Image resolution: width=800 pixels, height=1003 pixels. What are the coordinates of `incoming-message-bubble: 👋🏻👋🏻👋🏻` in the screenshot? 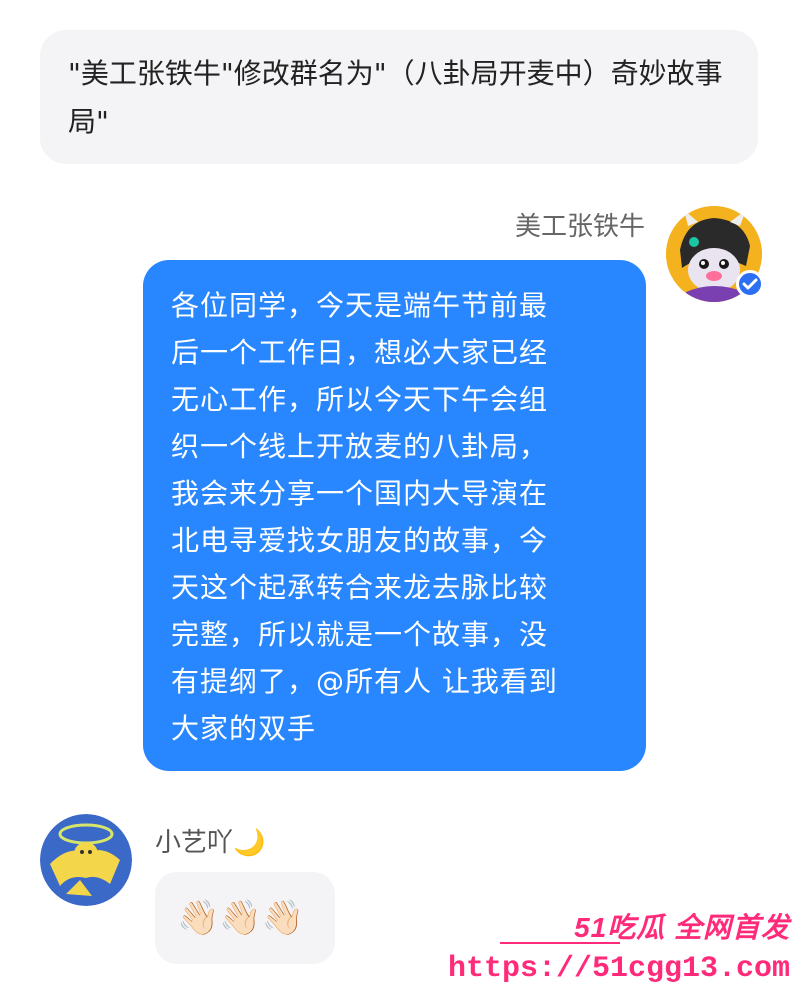 It's located at (245, 918).